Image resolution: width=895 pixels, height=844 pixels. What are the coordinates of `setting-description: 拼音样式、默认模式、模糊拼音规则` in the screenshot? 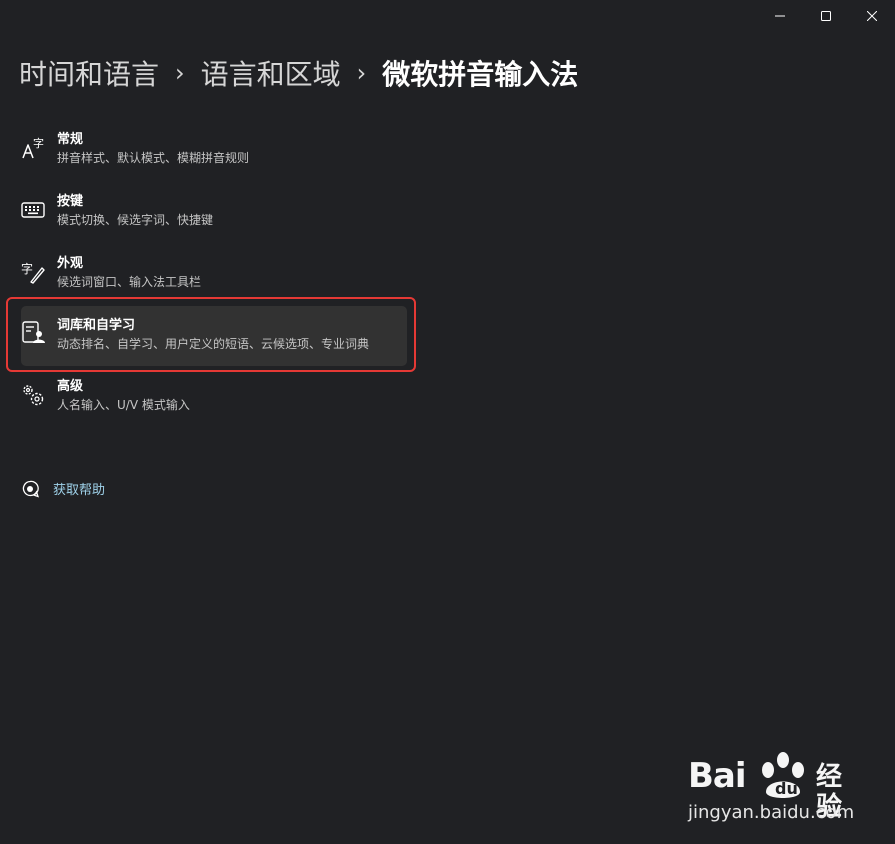 It's located at (153, 158).